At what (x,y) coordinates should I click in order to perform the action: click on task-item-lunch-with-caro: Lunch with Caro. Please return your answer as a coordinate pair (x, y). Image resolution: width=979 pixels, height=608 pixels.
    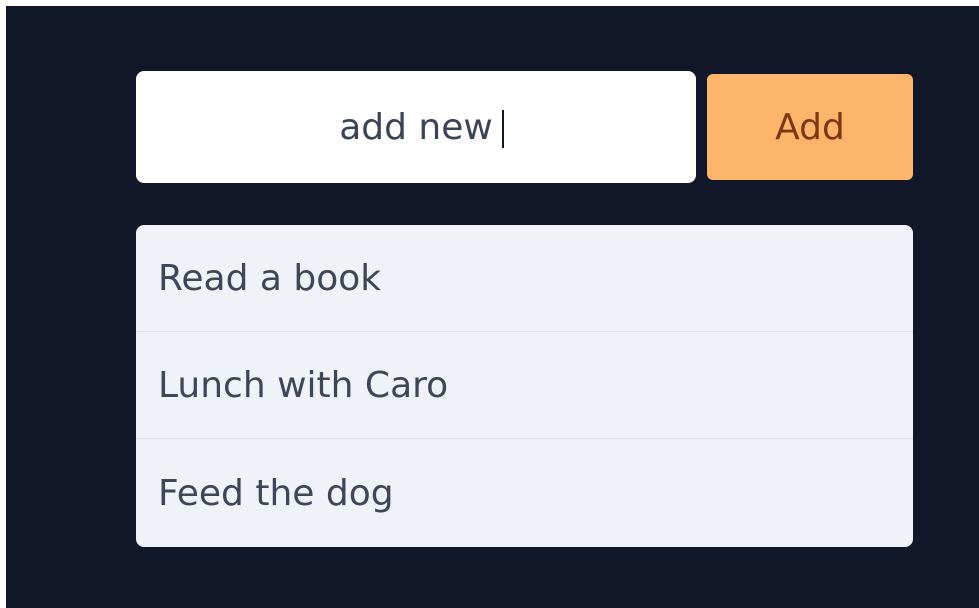
    Looking at the image, I should click on (524, 385).